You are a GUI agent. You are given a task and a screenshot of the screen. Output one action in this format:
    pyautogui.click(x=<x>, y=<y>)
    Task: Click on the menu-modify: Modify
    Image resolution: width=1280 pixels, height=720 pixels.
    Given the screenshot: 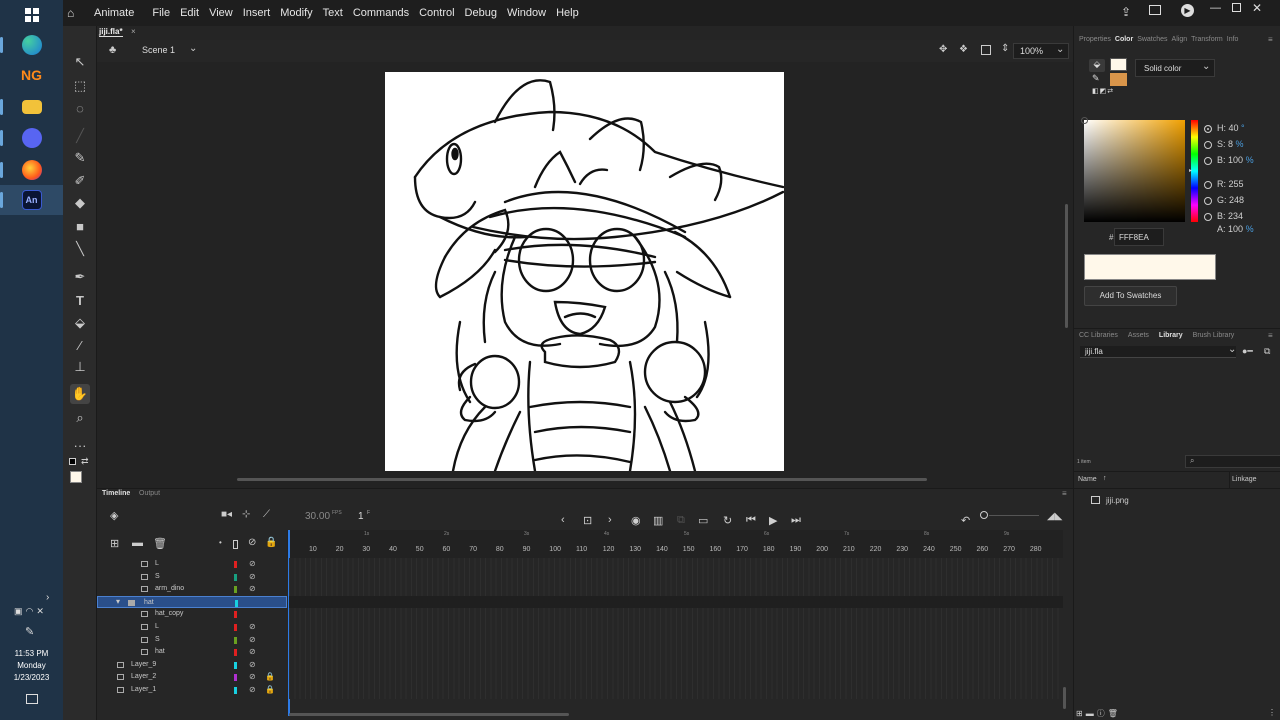 What is the action you would take?
    pyautogui.click(x=296, y=13)
    